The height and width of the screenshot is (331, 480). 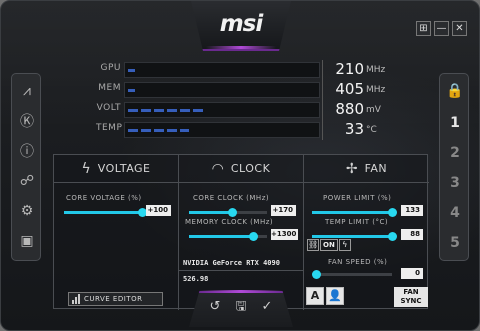 I want to click on power-limit-label: POWER LIMIT (%), so click(x=357, y=198).